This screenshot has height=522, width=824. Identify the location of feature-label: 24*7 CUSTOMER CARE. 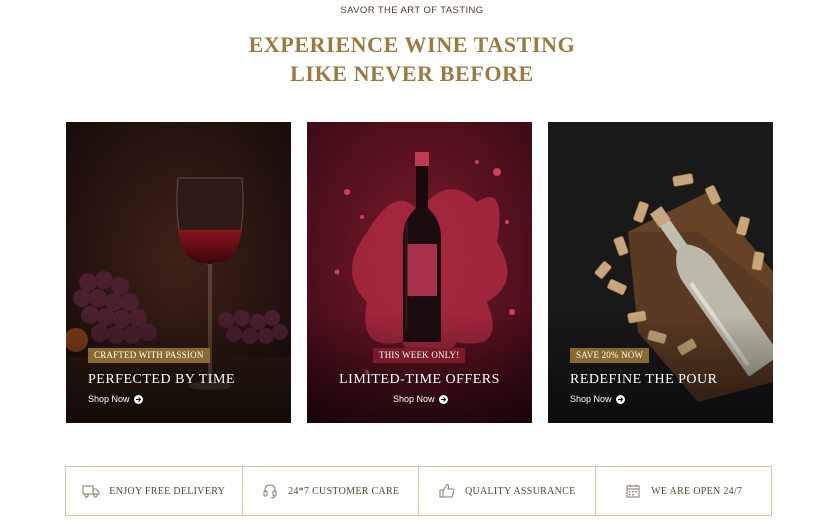
(344, 491).